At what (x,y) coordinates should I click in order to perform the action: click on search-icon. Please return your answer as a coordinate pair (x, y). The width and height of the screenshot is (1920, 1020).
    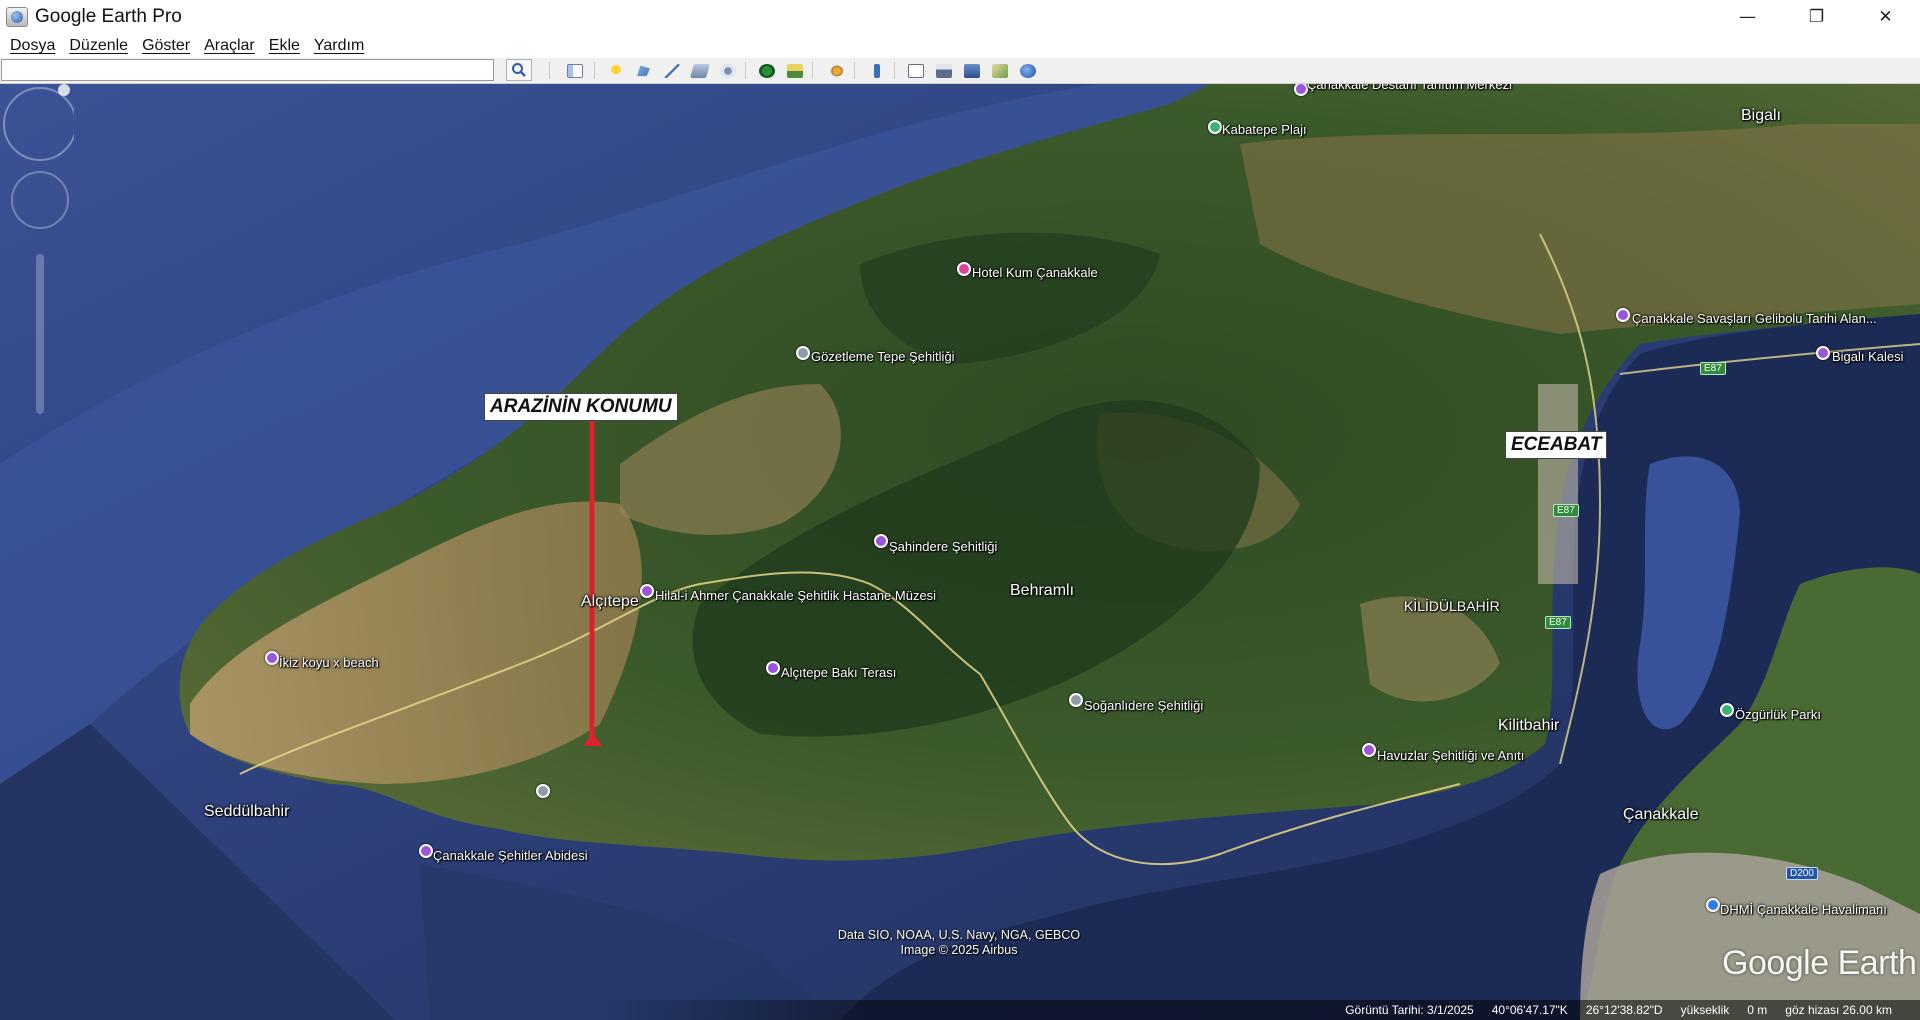
    Looking at the image, I should click on (519, 70).